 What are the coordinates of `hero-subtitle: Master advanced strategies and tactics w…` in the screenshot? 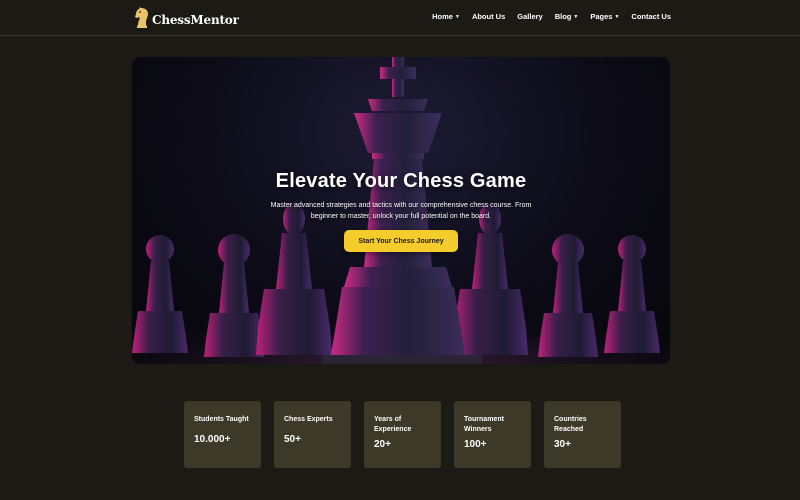 It's located at (401, 211).